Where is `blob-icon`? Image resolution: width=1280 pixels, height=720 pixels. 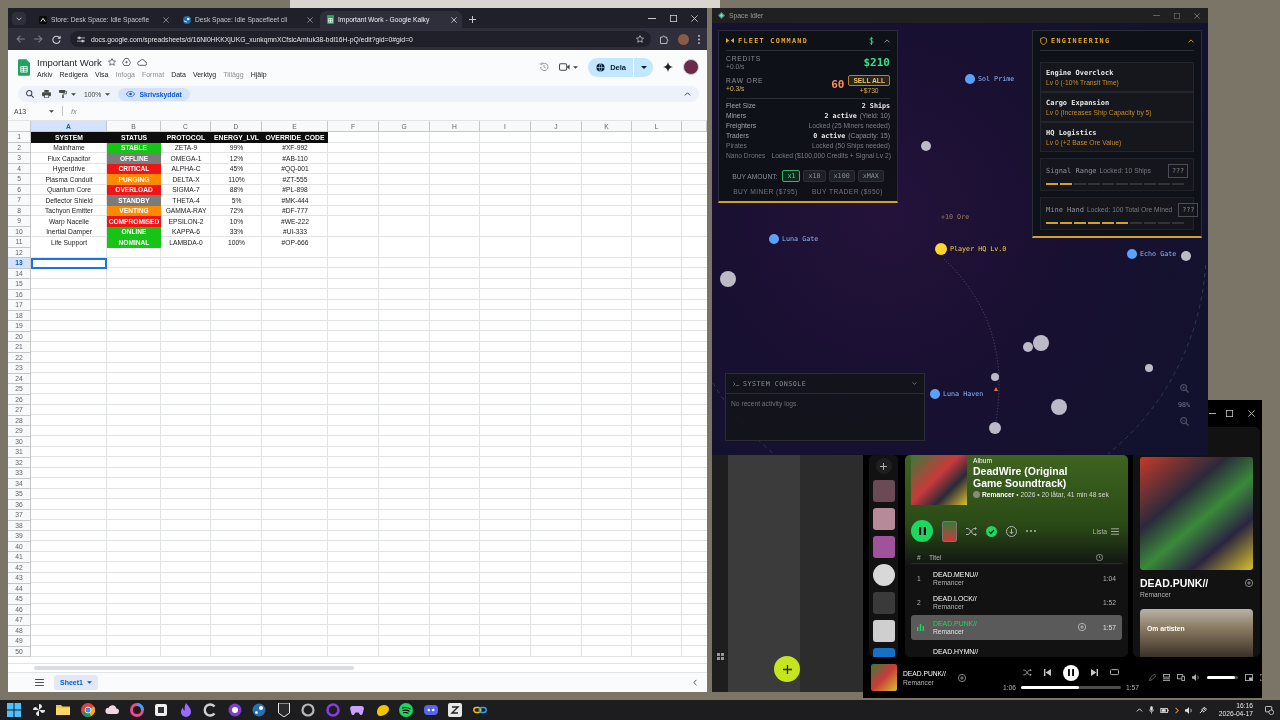
blob-icon is located at coordinates (381, 710).